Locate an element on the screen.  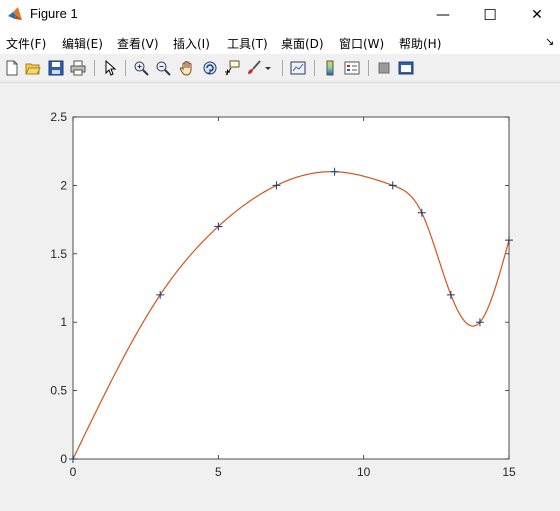
new-figure-icon is located at coordinates (12, 68).